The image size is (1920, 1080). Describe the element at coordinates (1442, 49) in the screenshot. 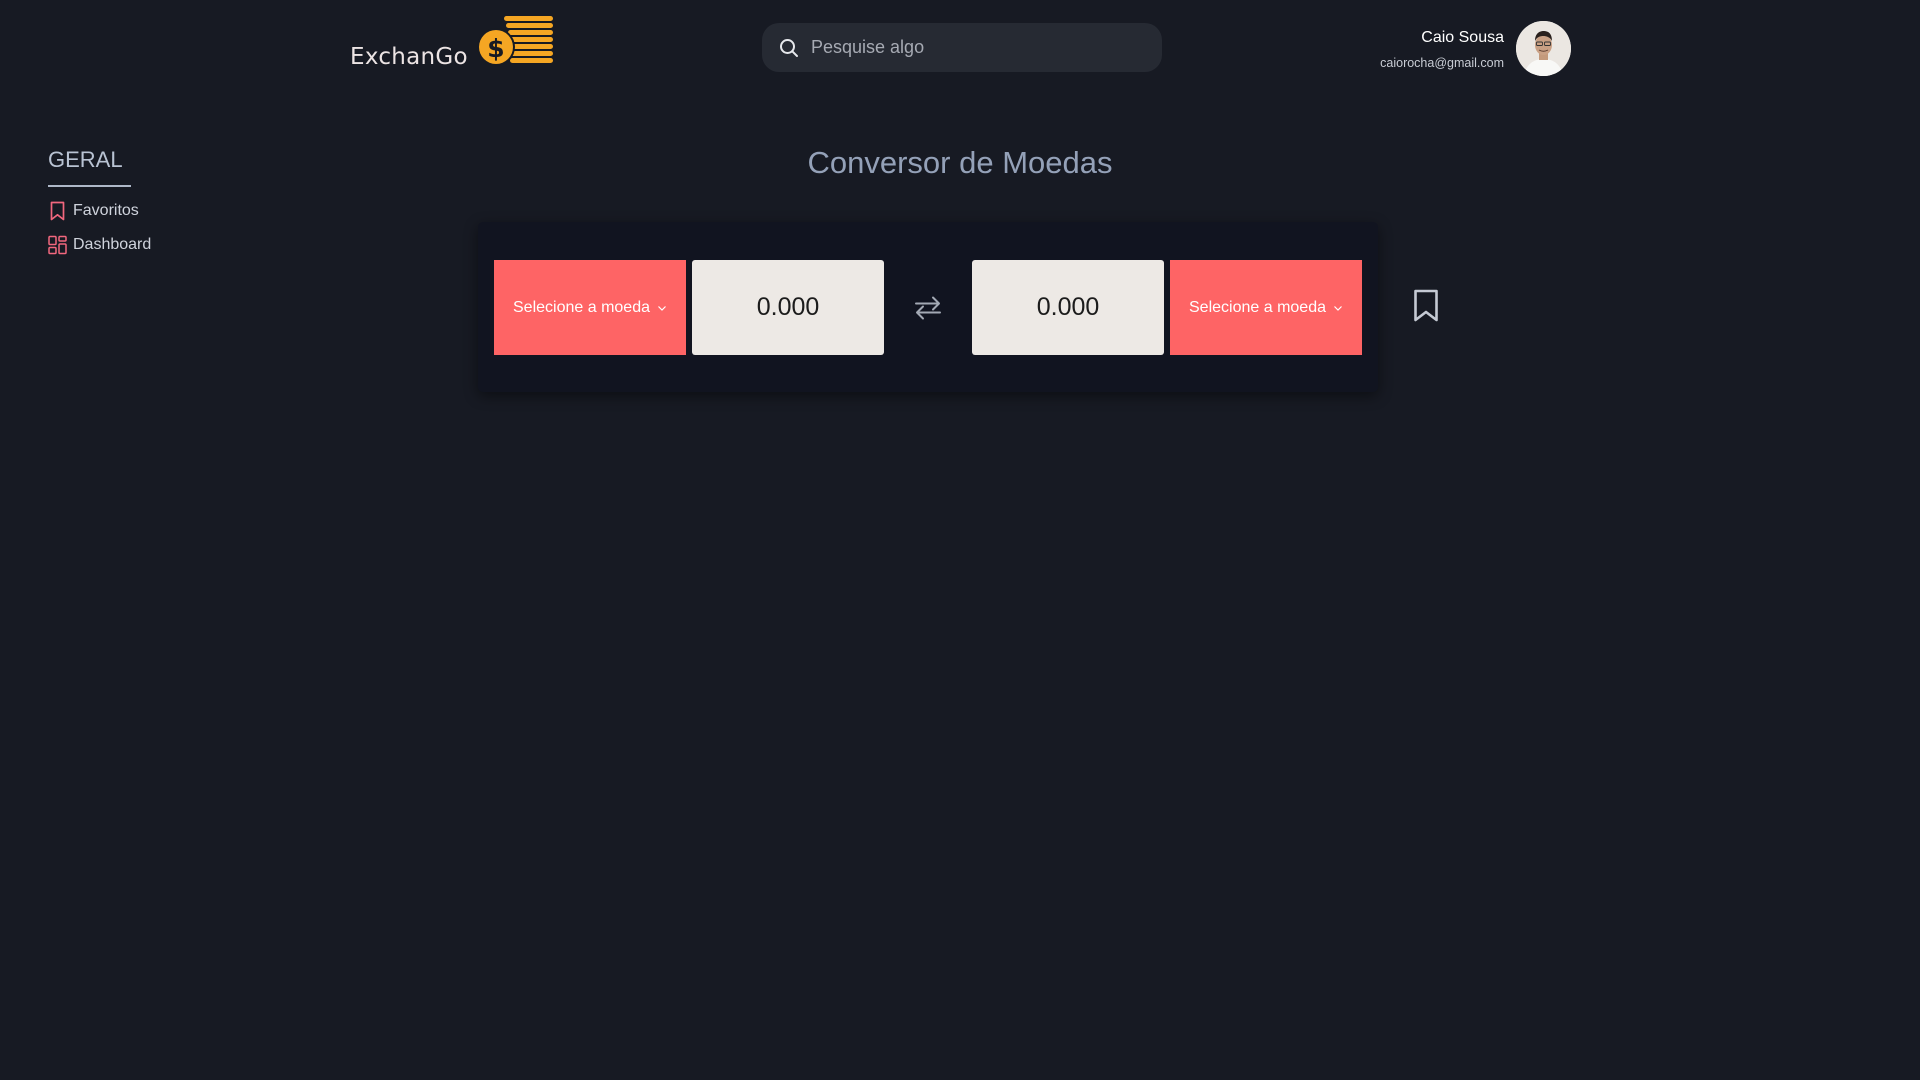

I see `user-info: Caio Sousa caiorocha@gmail.com` at that location.